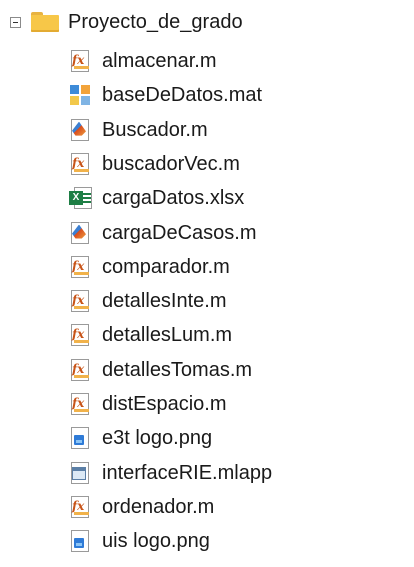 This screenshot has width=414, height=567. I want to click on file-label: cargaDeCasos.m, so click(179, 232).